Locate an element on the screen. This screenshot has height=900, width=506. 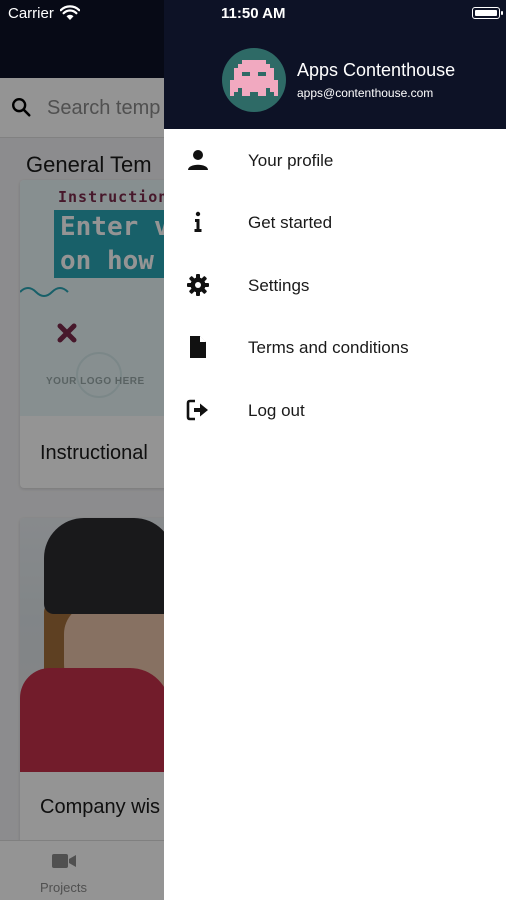
gear-icon is located at coordinates (198, 285).